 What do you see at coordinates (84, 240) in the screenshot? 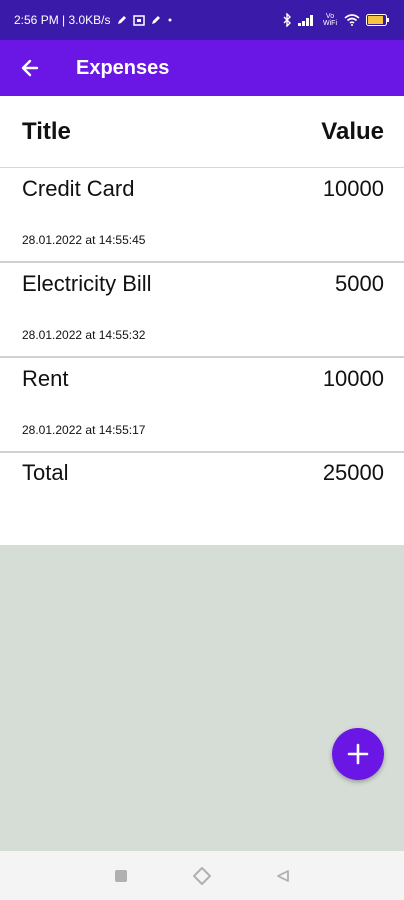
I see `expense-timestamp: 28.01.2022 at 14:55:45` at bounding box center [84, 240].